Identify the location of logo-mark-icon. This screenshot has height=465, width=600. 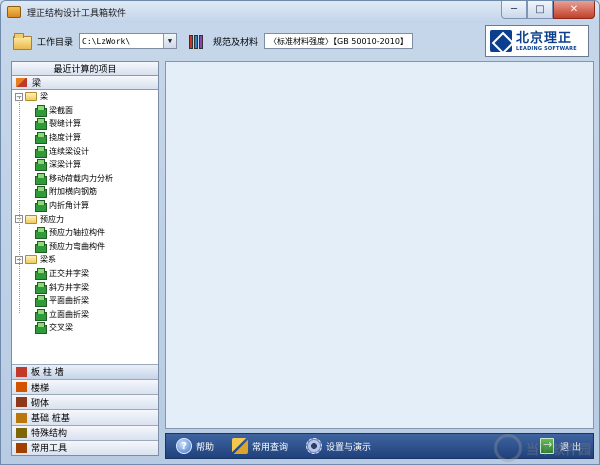
(501, 41).